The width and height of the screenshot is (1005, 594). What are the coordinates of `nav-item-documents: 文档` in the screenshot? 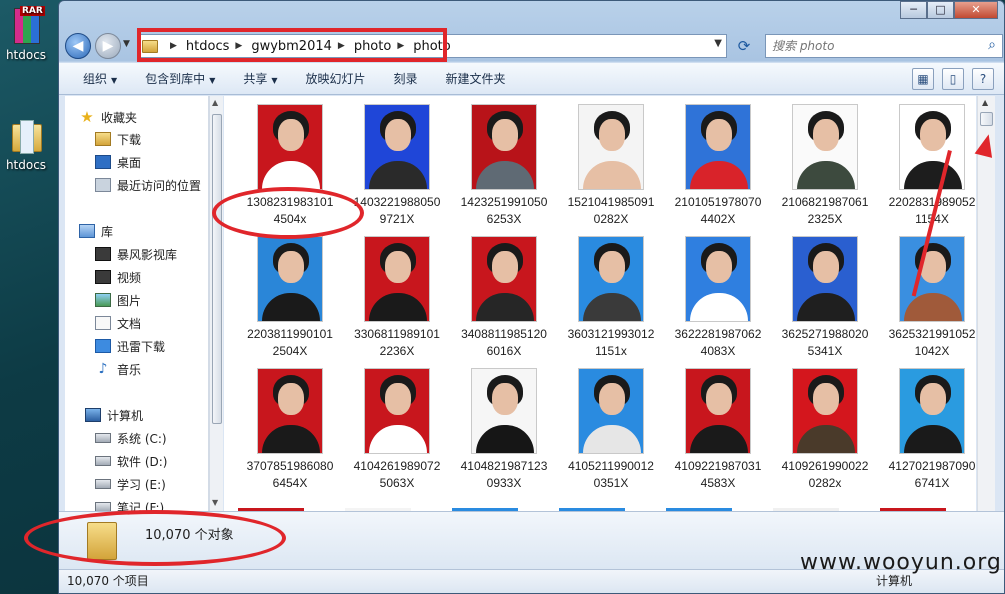 It's located at (118, 323).